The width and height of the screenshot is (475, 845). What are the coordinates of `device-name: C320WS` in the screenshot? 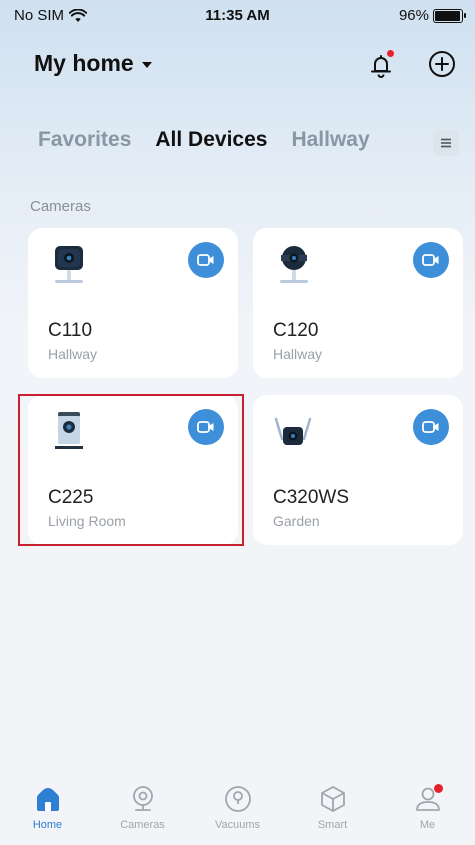 It's located at (311, 497).